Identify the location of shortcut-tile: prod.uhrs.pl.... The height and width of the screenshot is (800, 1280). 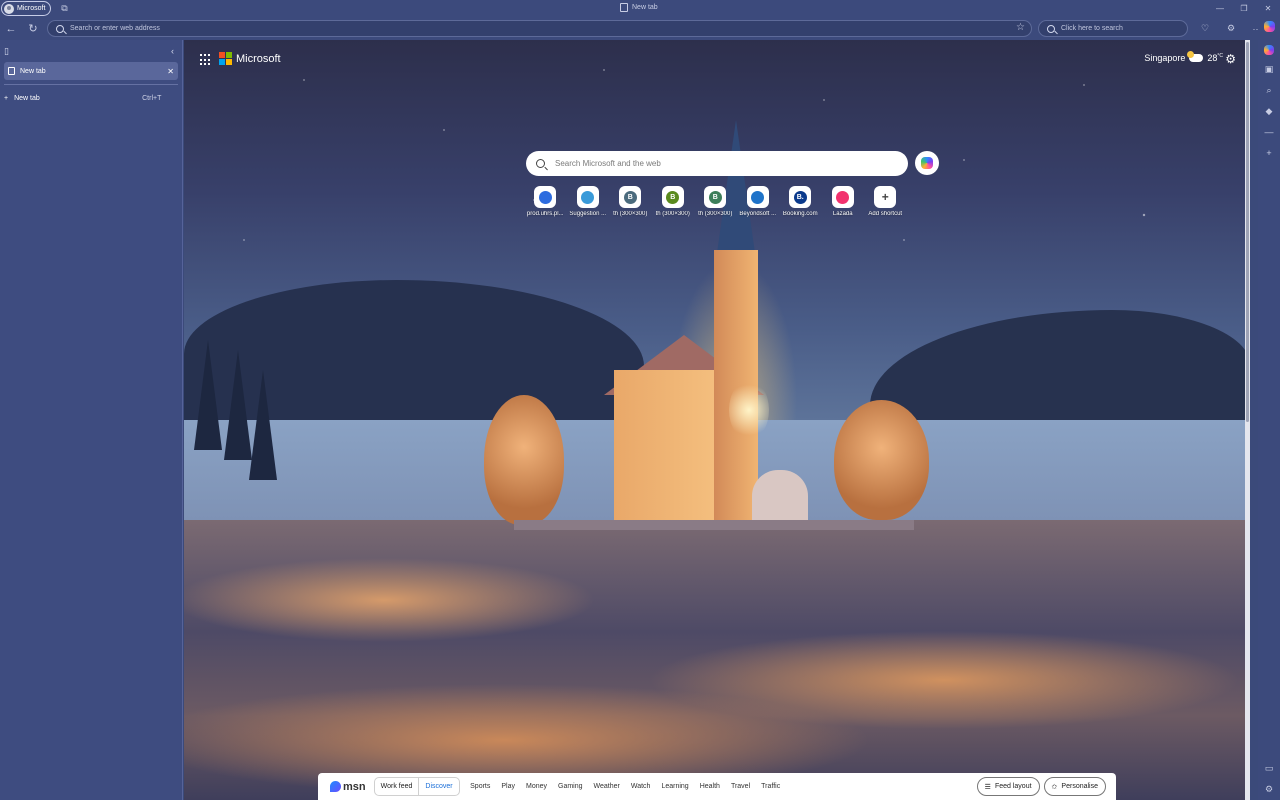
(545, 201).